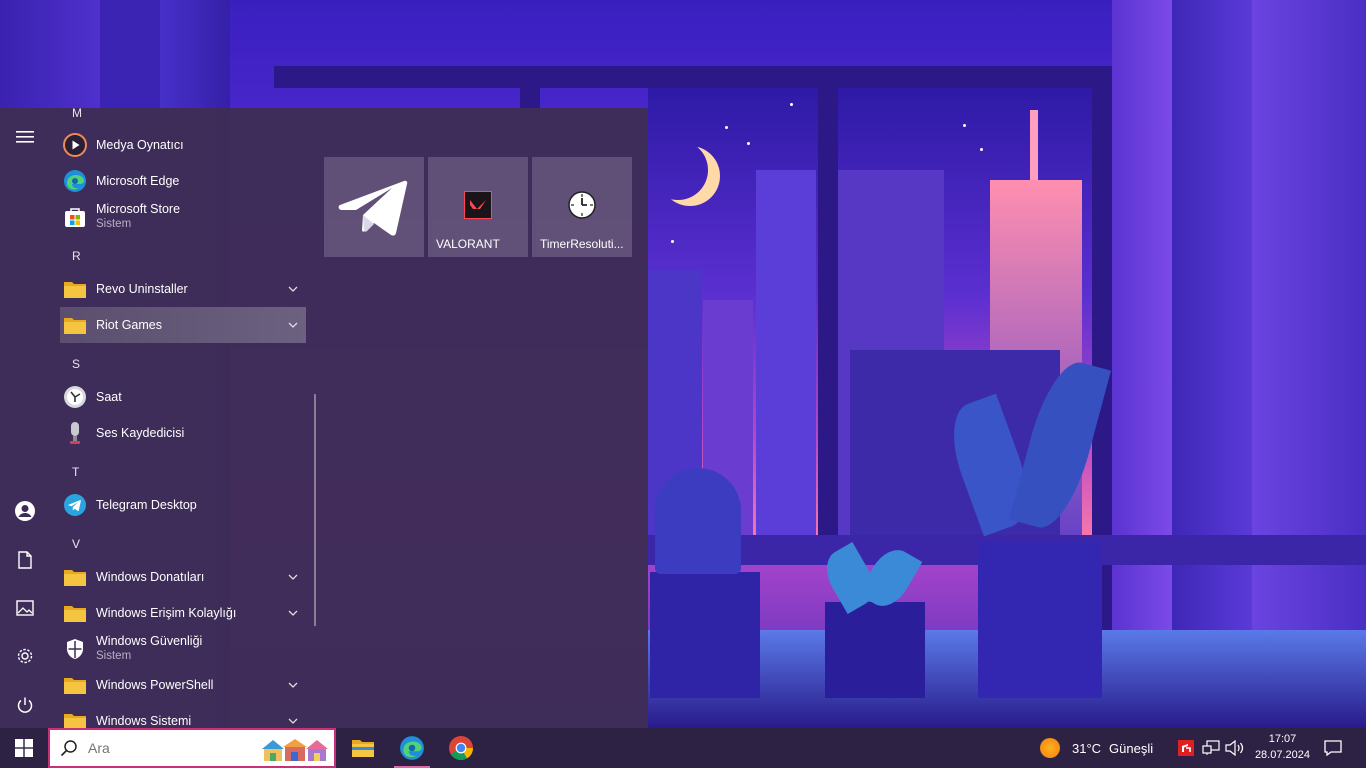  Describe the element at coordinates (150, 576) in the screenshot. I see `app-label: Windows Donatıları` at that location.